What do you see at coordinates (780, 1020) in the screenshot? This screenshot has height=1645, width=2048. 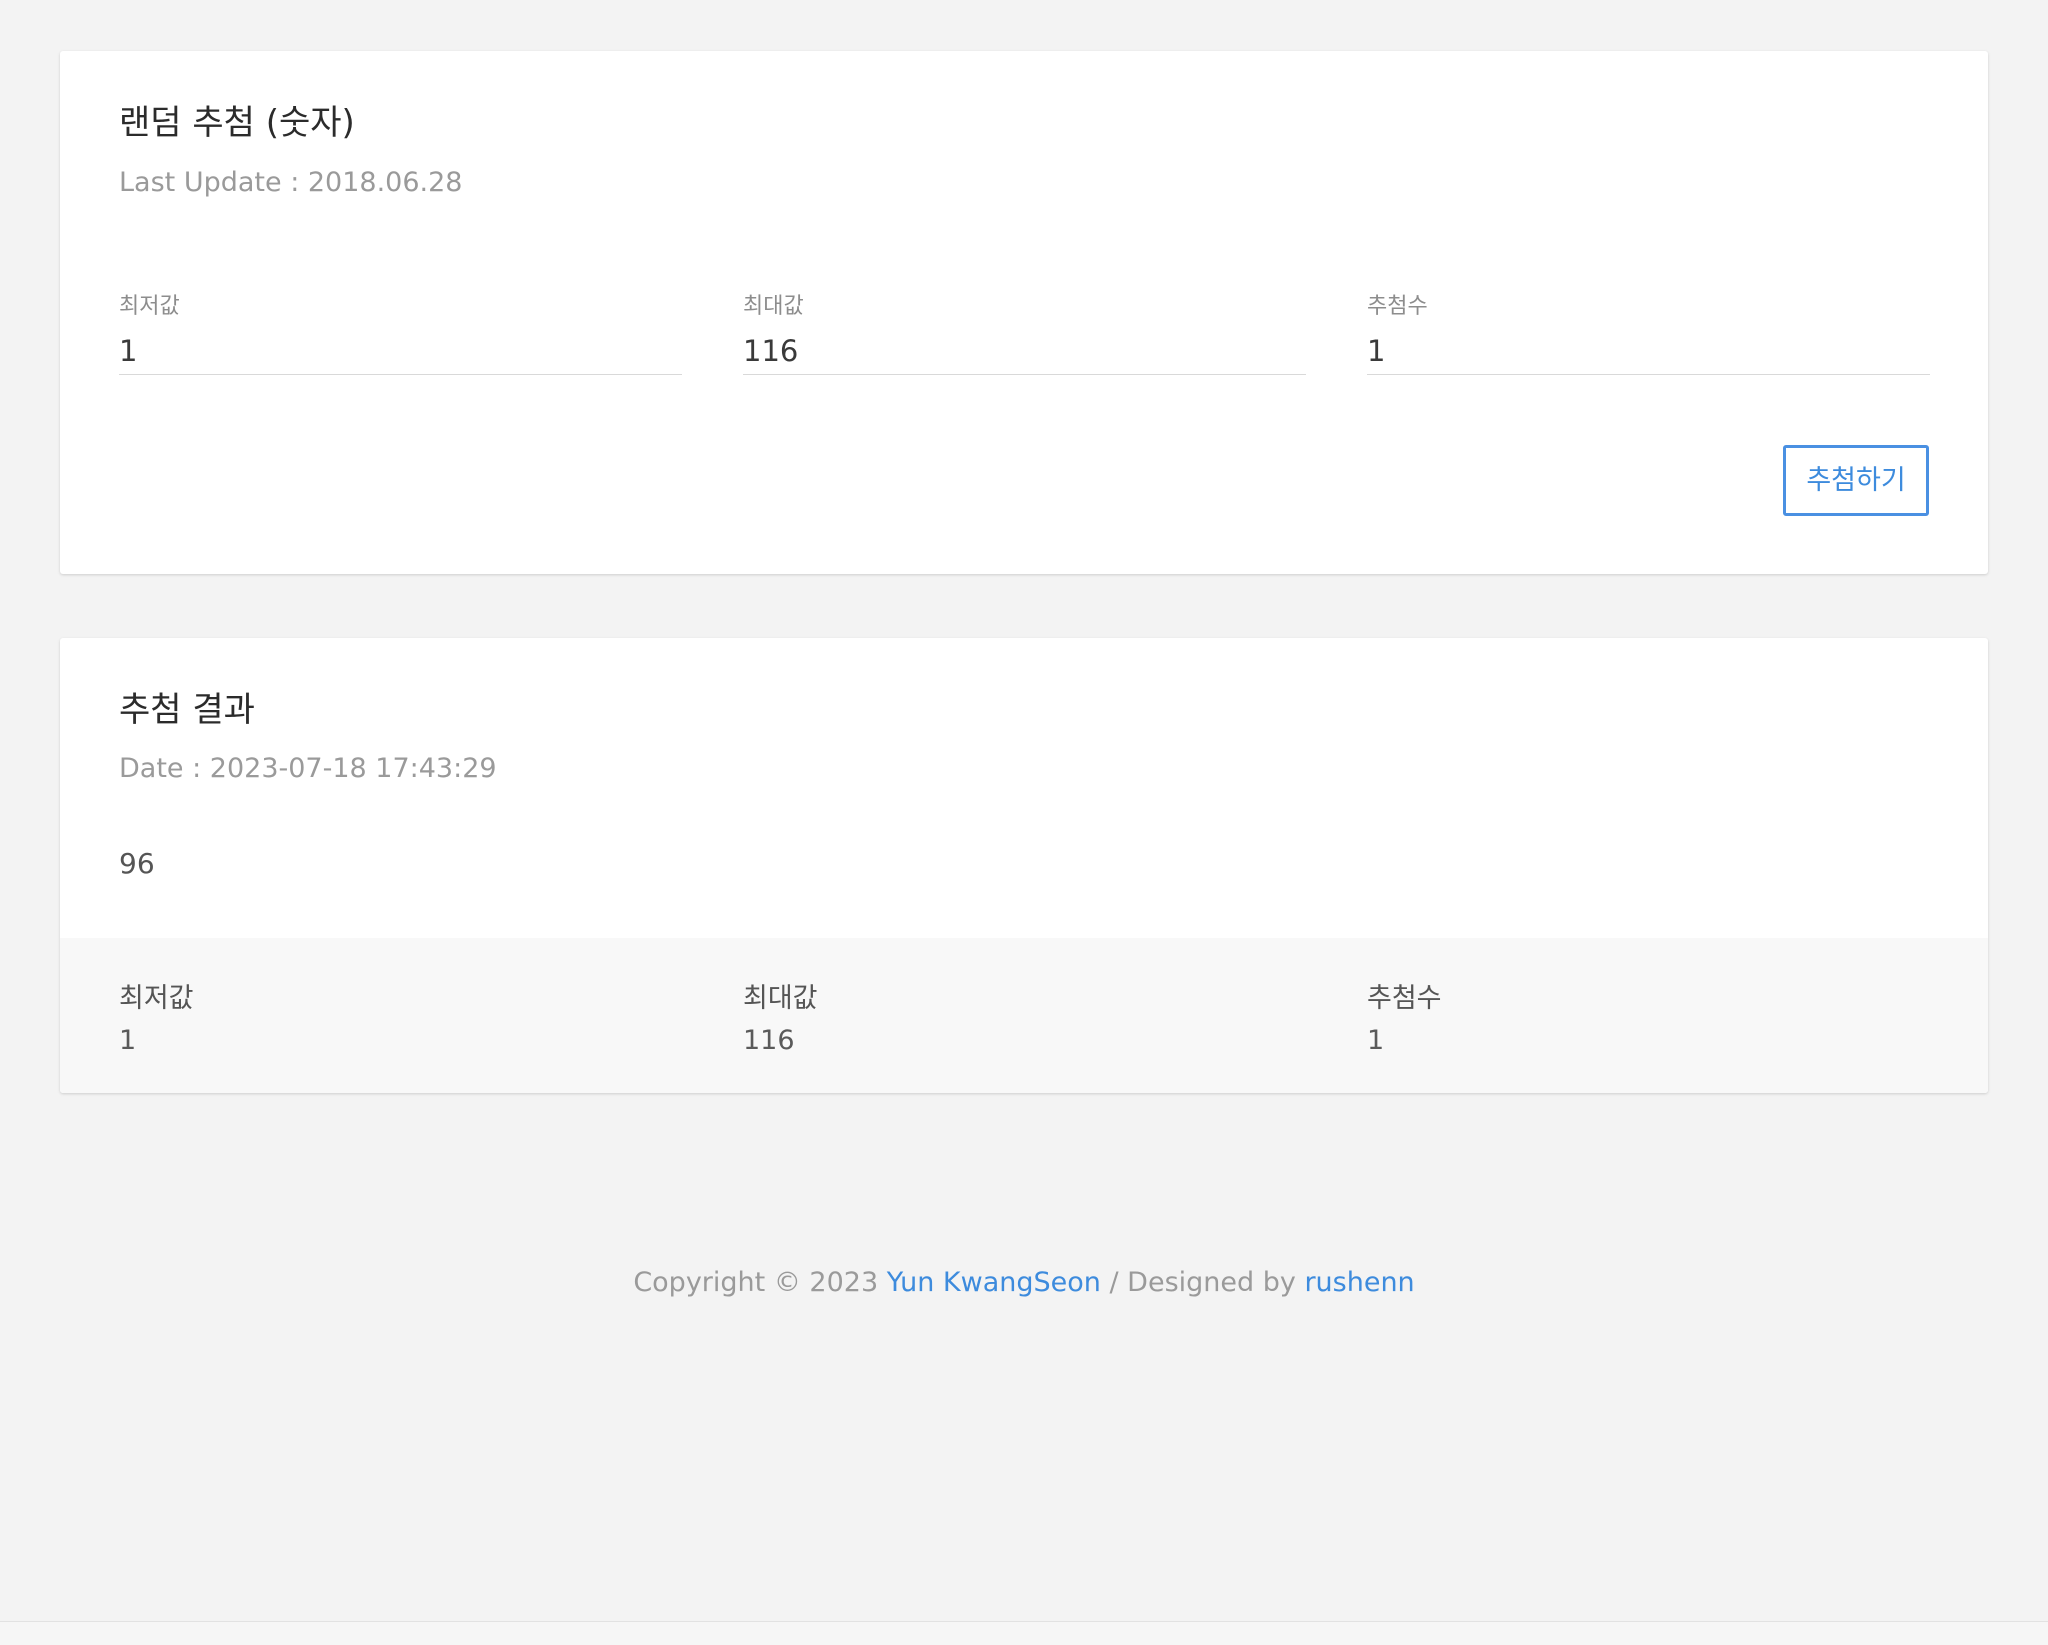 I see `summary-max: 최대값 116` at bounding box center [780, 1020].